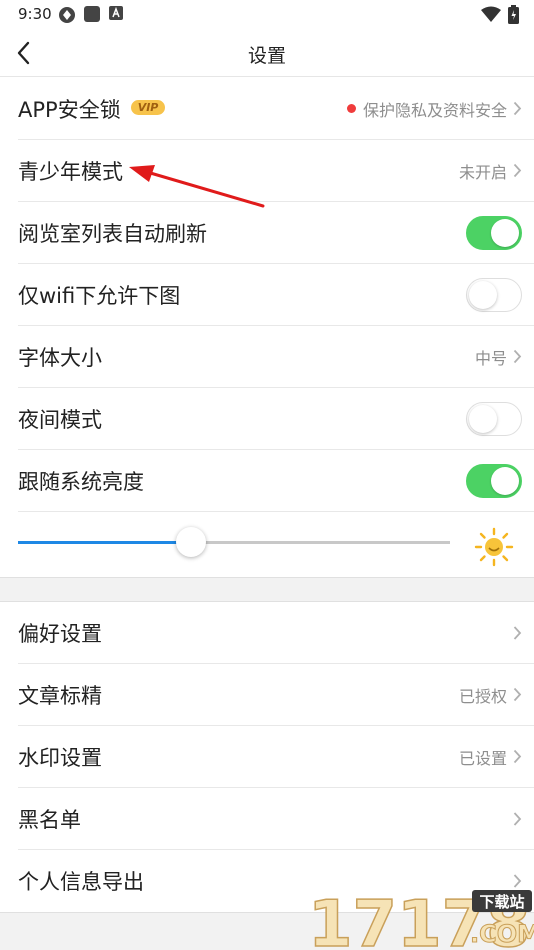 This screenshot has height=950, width=534. I want to click on status-bar: 9:30, so click(267, 15).